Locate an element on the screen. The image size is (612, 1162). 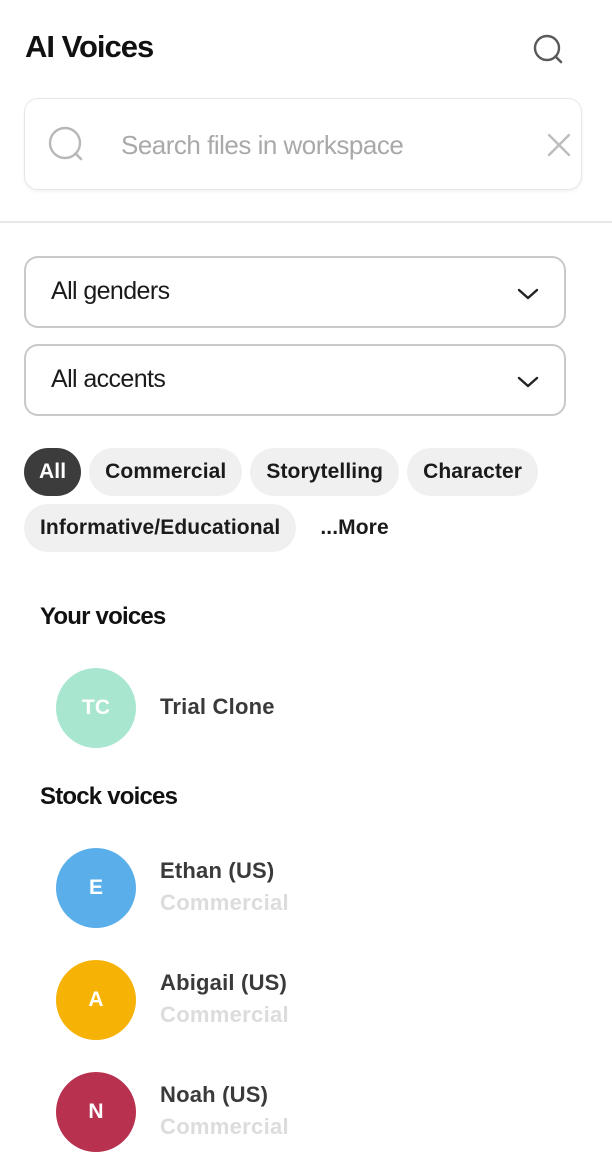
header-search-button is located at coordinates (549, 50).